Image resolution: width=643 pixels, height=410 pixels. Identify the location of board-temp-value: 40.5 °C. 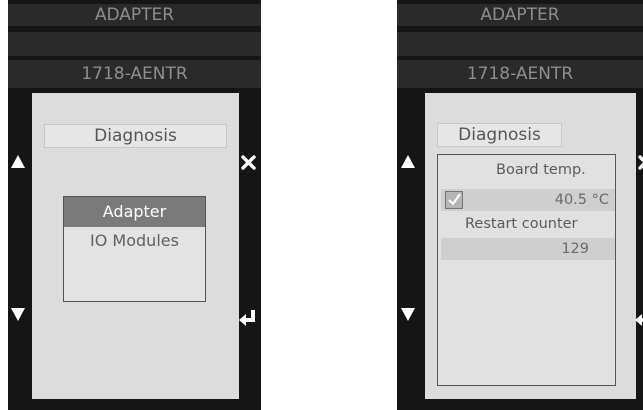
(581, 200).